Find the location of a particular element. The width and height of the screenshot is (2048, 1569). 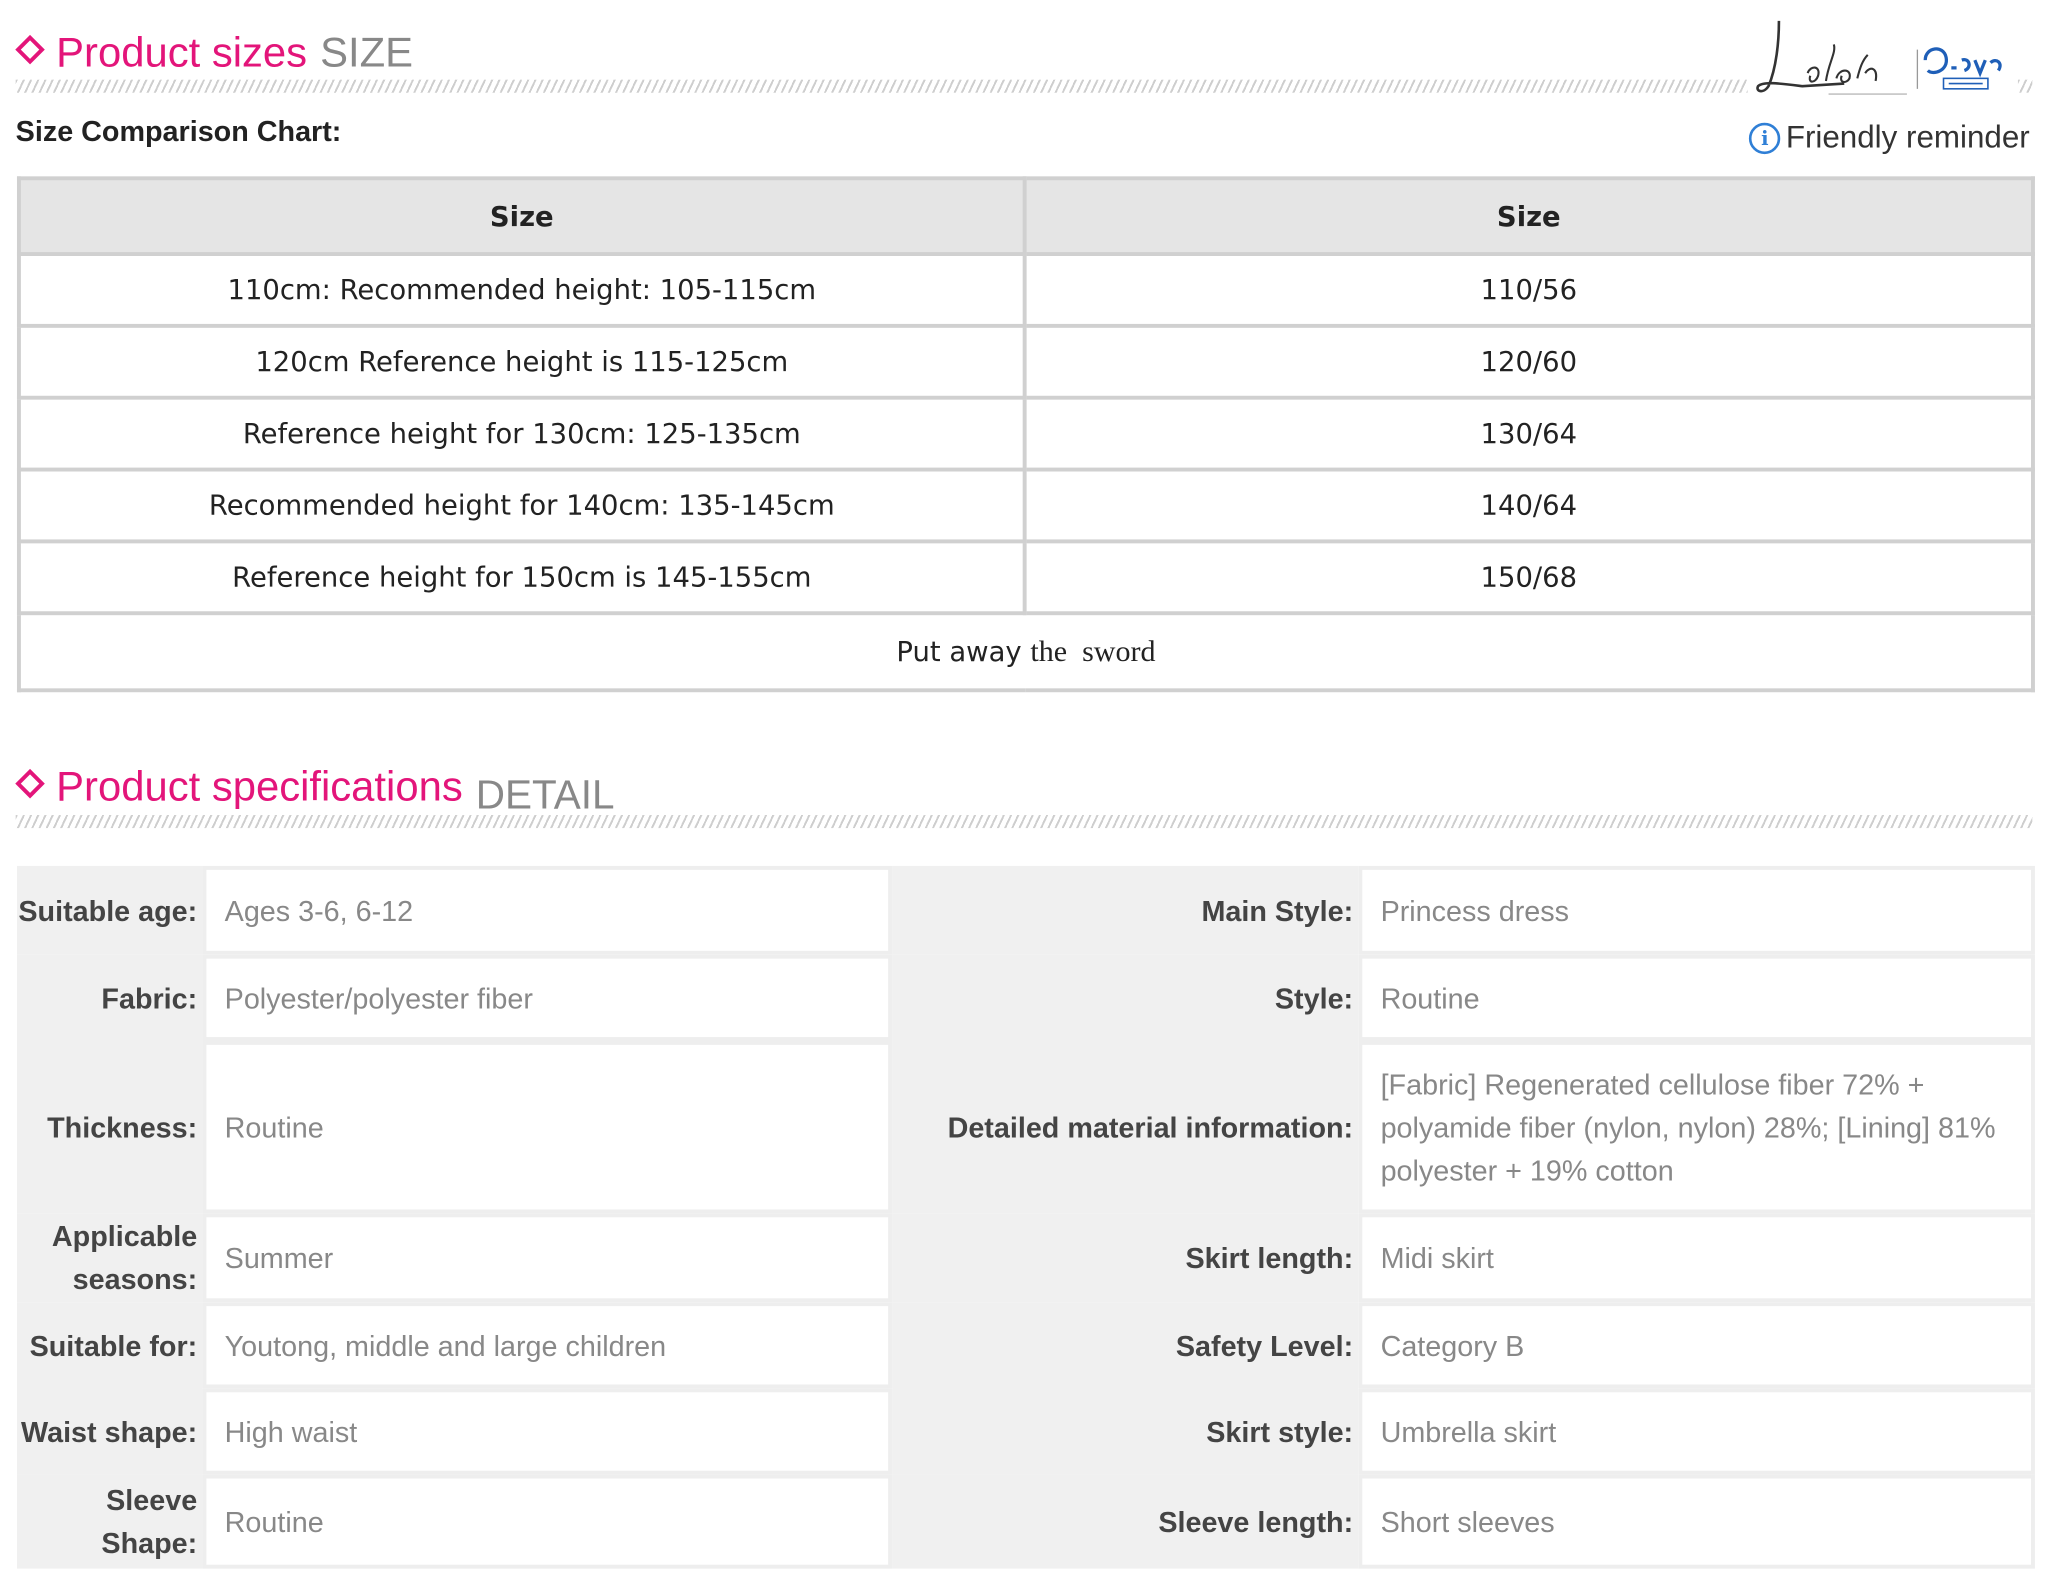

size-height-cell: 120cm Reference height is 115-125cm is located at coordinates (521, 361).